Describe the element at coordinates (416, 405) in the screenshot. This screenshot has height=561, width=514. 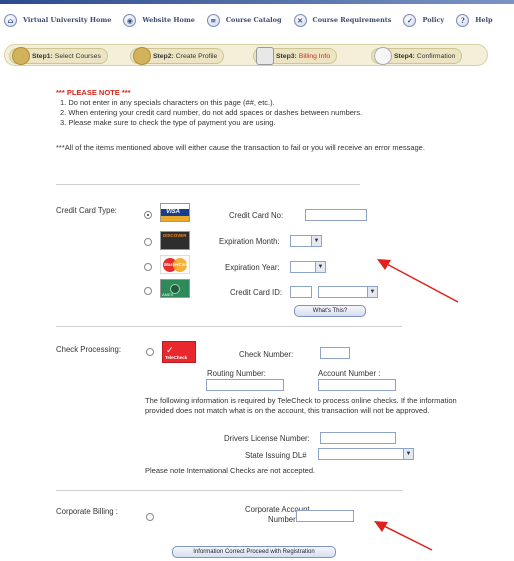
I see `annotation-arrows` at that location.